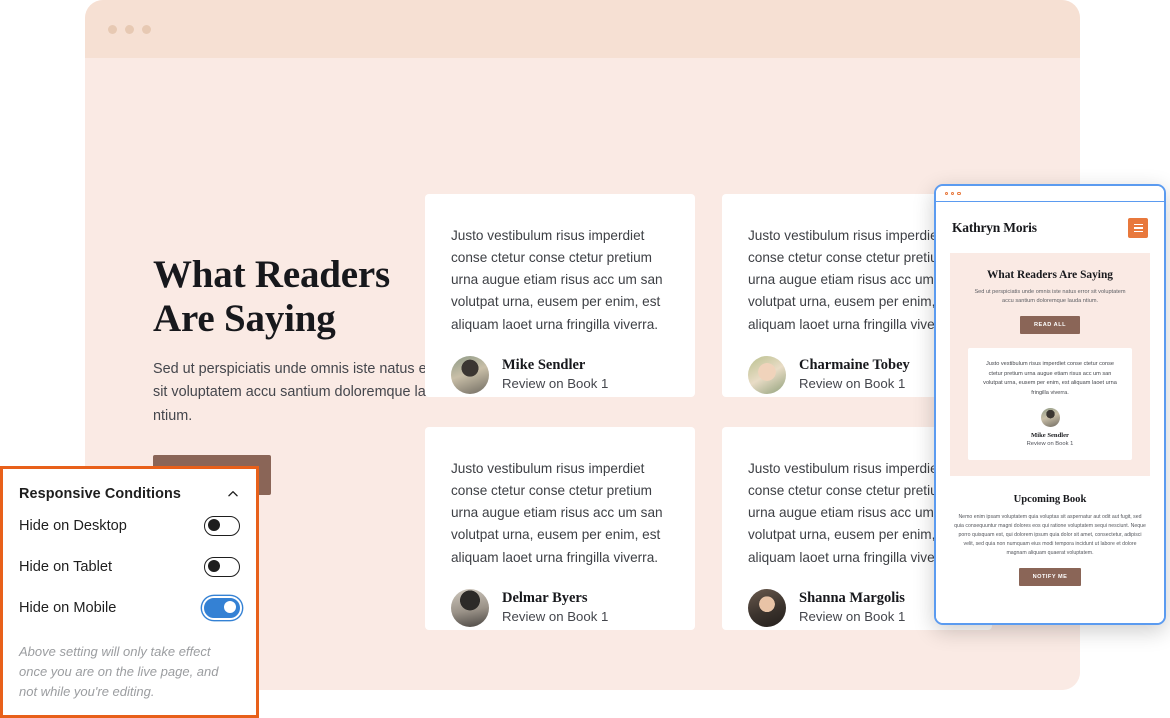 This screenshot has width=1170, height=718. What do you see at coordinates (233, 494) in the screenshot?
I see `chevron-up-icon` at bounding box center [233, 494].